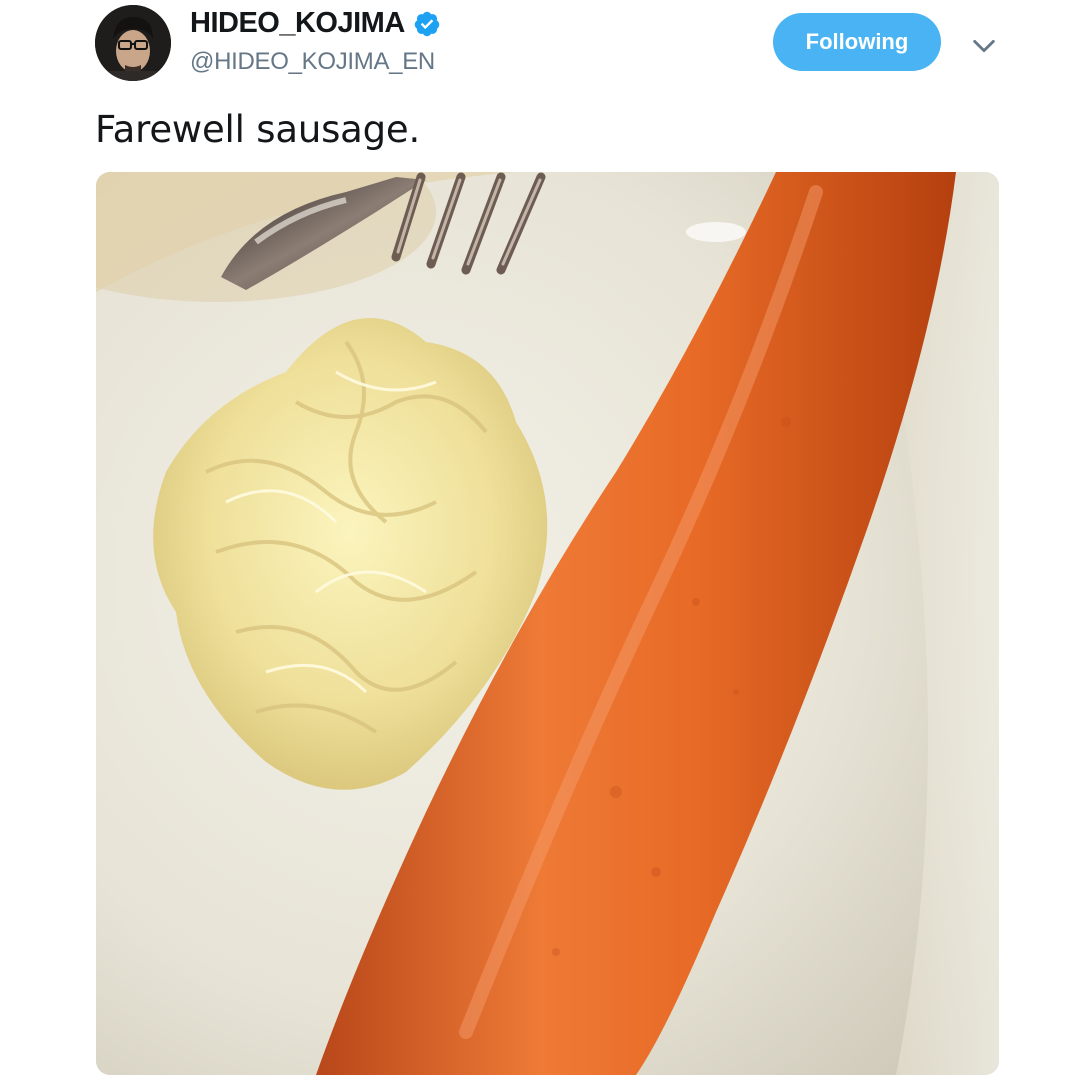 The image size is (1080, 1080). Describe the element at coordinates (312, 62) in the screenshot. I see `user-handle: @HIDEO_KOJIMA_EN` at that location.